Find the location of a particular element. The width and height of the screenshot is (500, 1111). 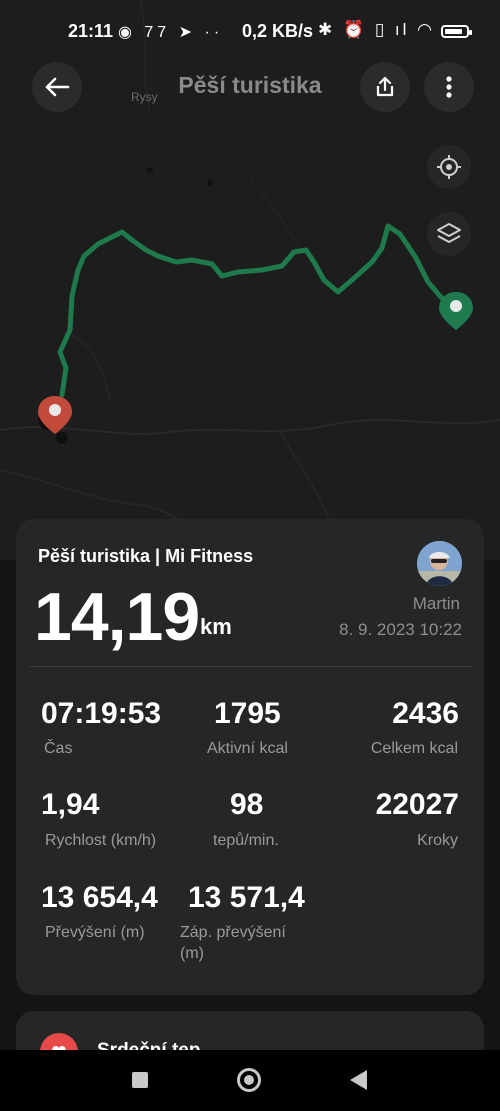

user-avatar-image is located at coordinates (439, 563).